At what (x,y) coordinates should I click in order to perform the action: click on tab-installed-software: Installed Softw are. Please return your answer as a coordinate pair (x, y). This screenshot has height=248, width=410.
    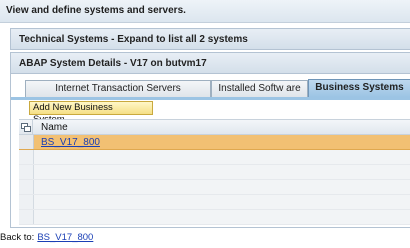
    Looking at the image, I should click on (259, 88).